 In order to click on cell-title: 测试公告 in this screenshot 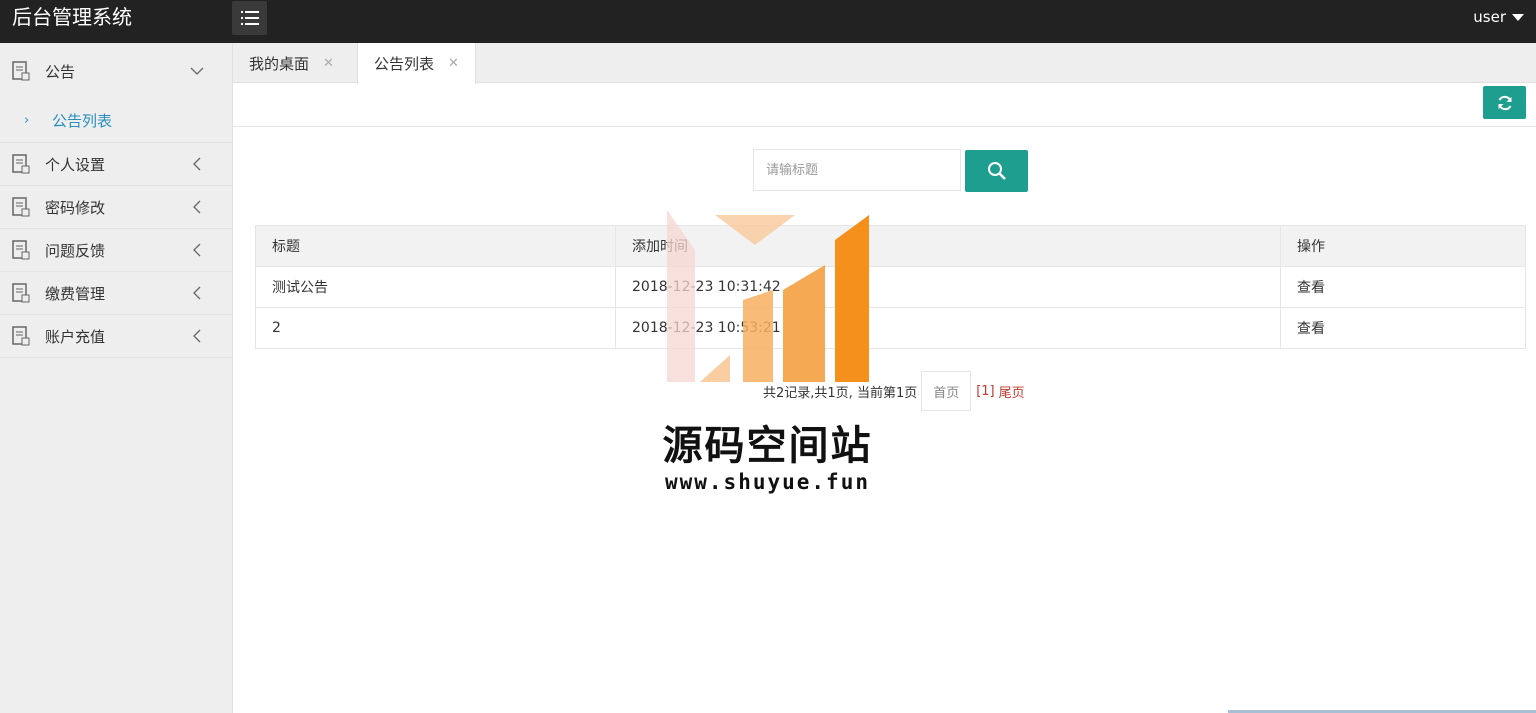, I will do `click(435, 287)`.